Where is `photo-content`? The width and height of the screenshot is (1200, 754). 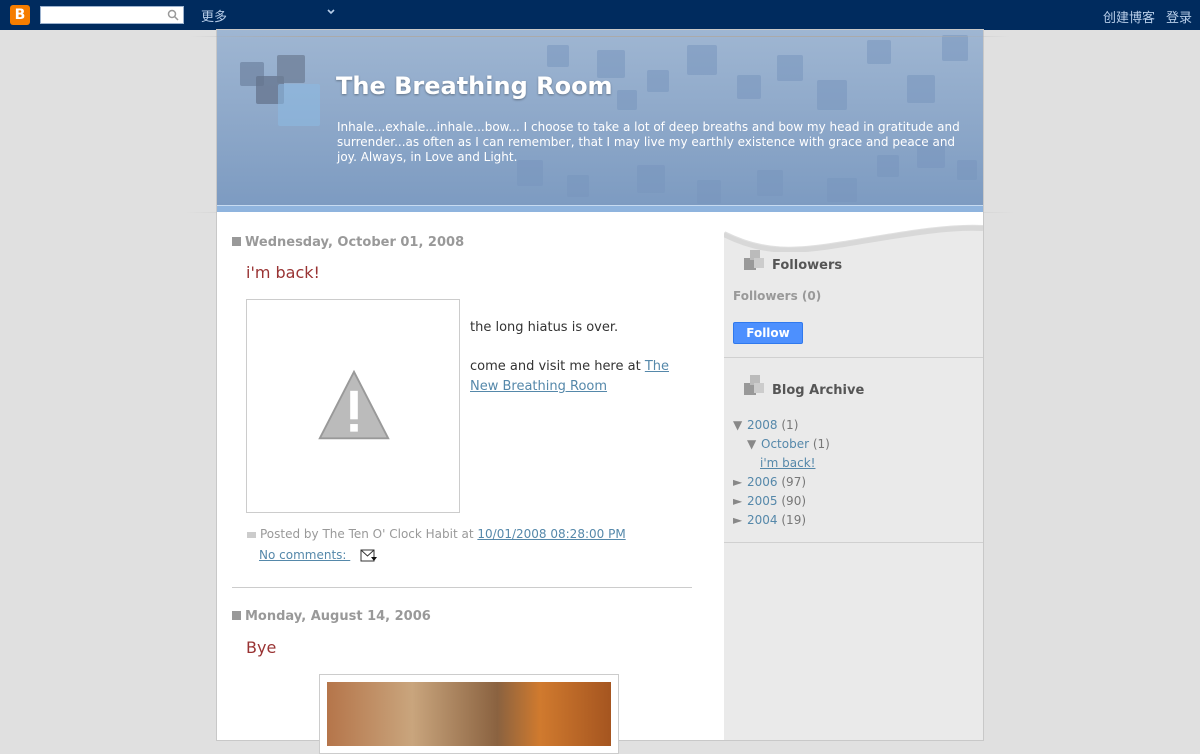 photo-content is located at coordinates (469, 714).